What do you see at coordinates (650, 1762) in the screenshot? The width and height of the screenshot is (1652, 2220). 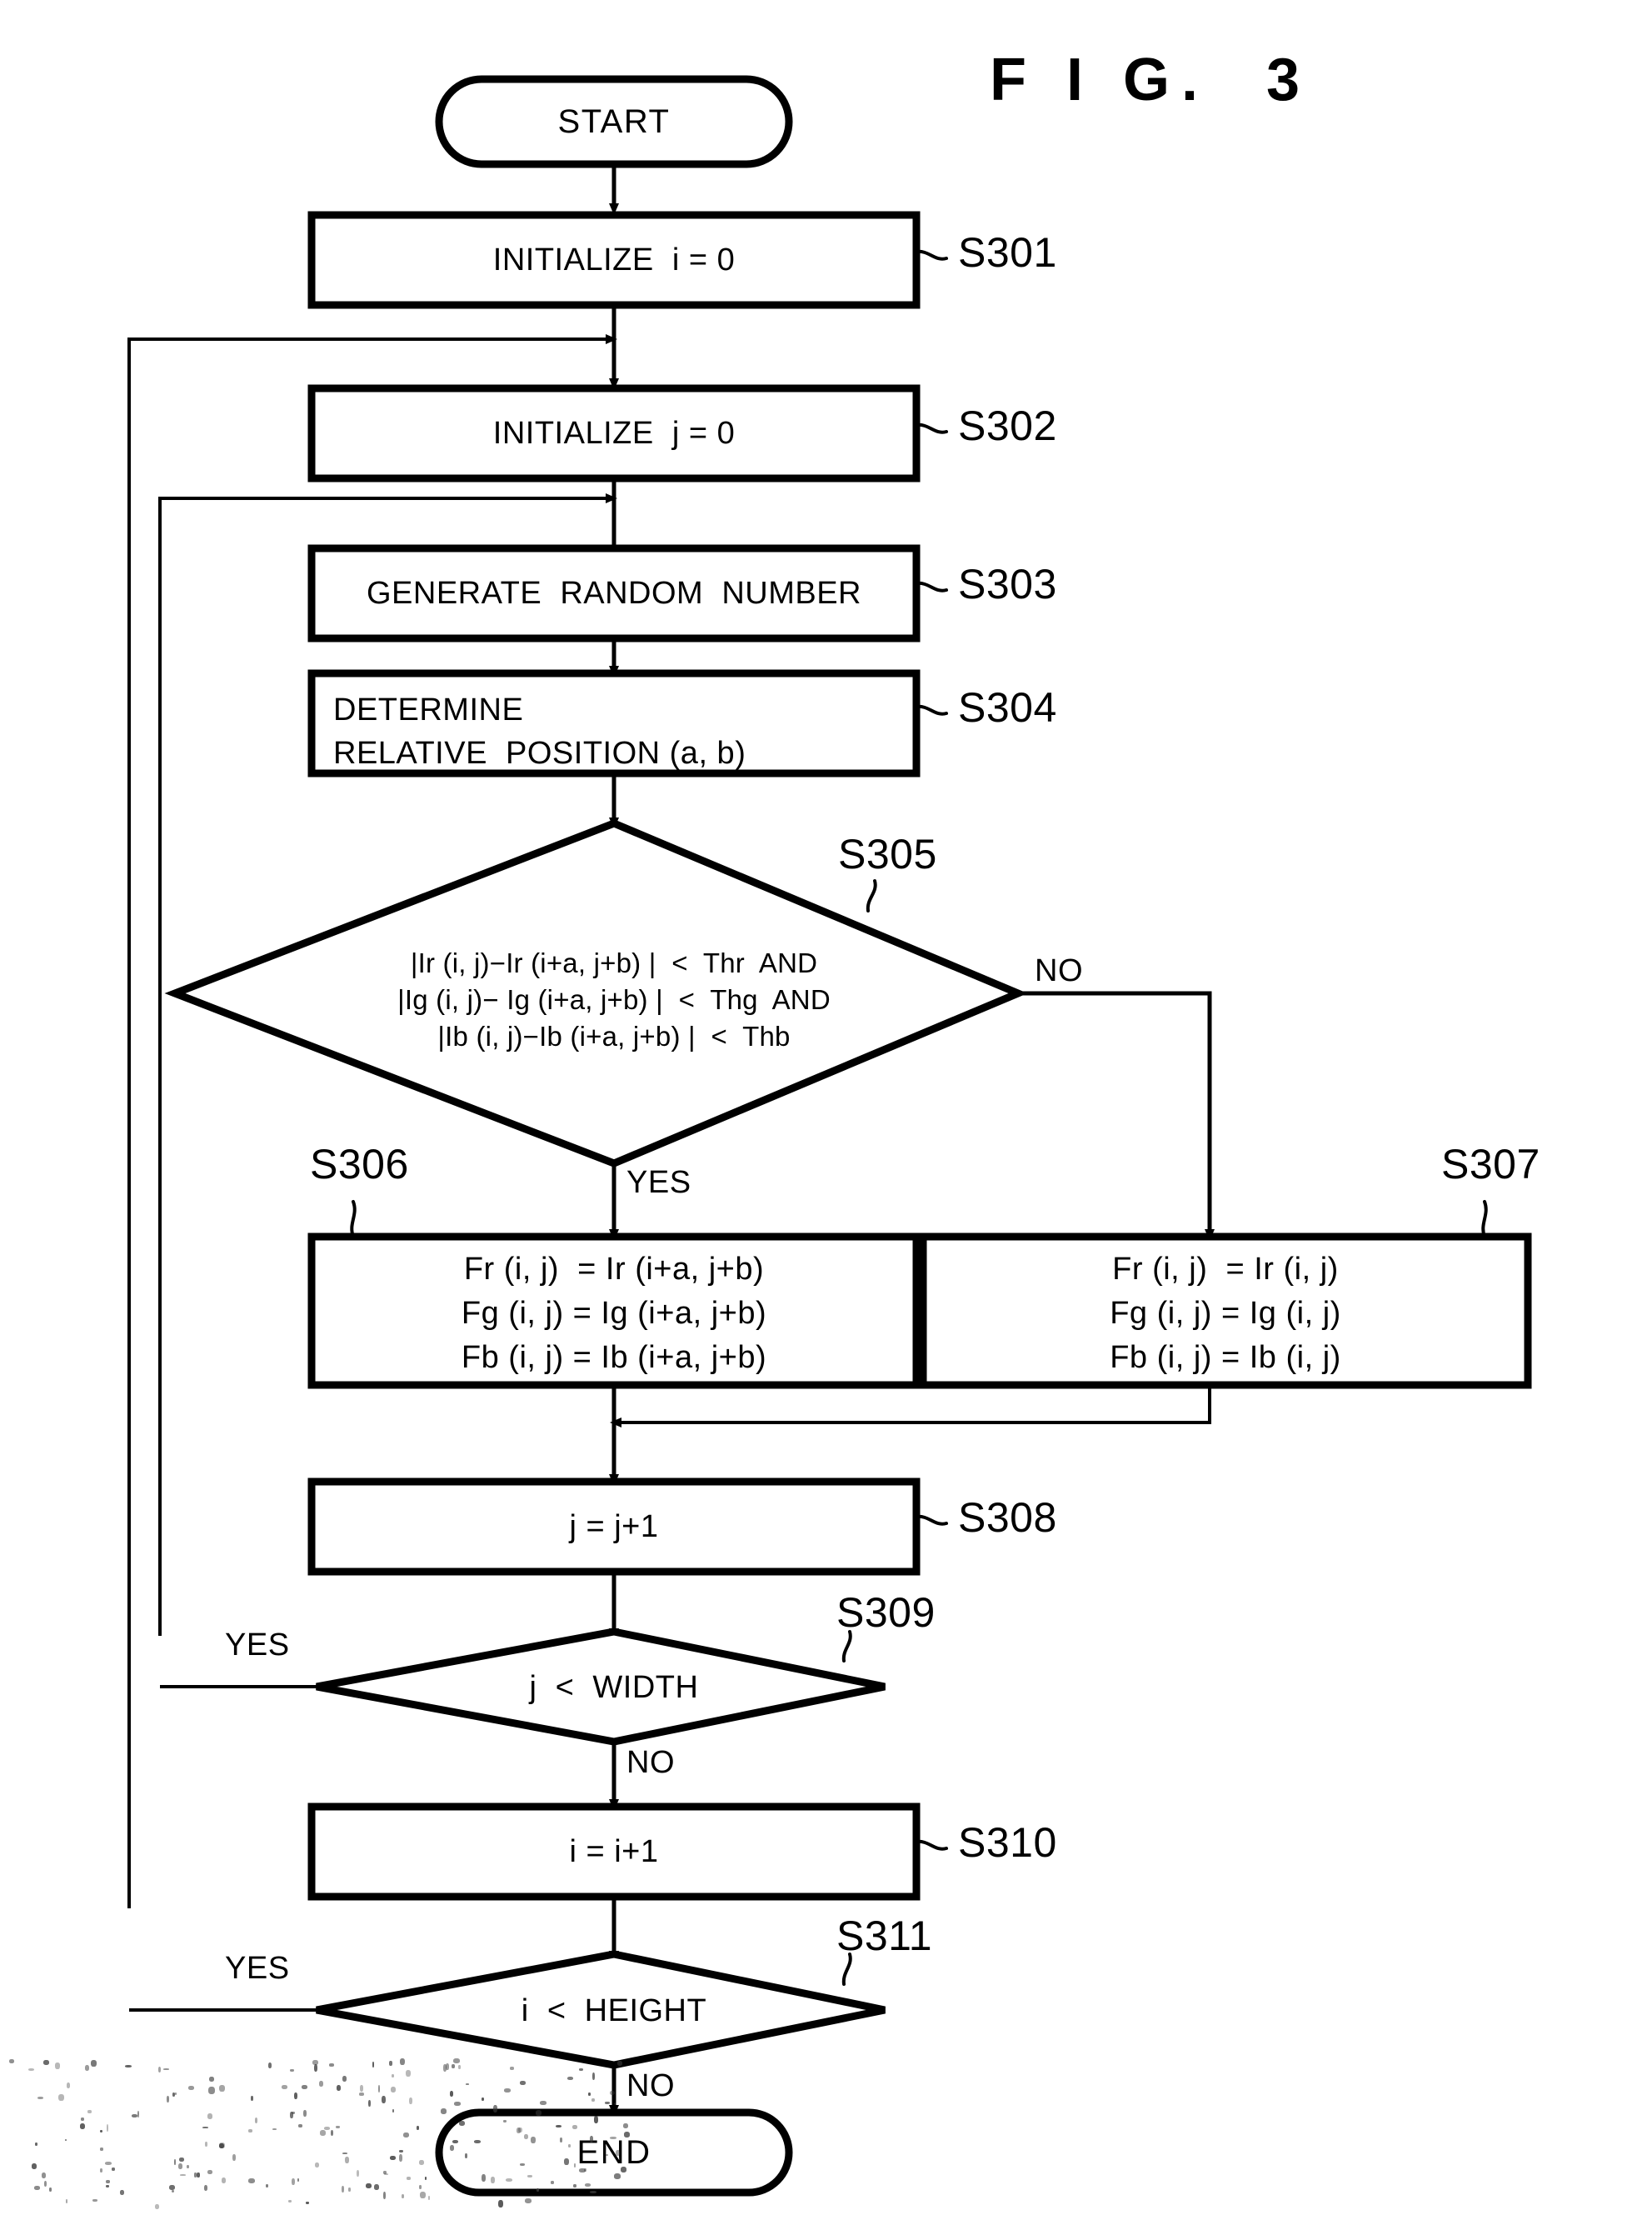 I see `s309-no-branch-label: NO` at bounding box center [650, 1762].